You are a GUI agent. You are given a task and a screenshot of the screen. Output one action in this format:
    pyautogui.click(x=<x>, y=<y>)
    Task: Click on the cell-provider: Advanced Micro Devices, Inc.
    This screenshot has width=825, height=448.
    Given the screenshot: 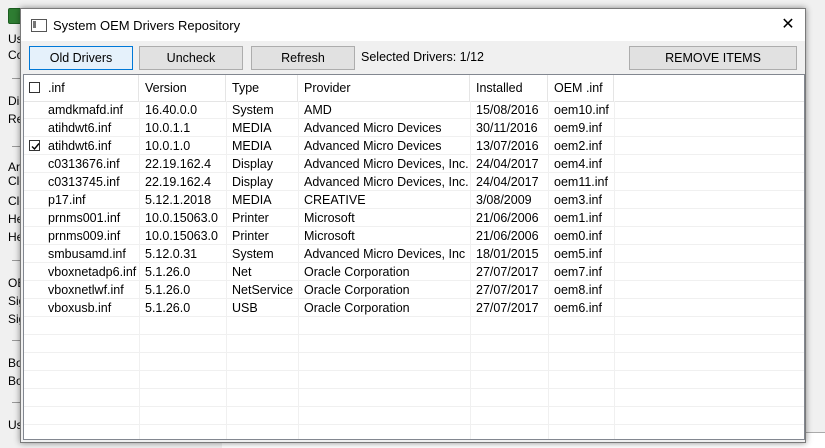 What is the action you would take?
    pyautogui.click(x=386, y=164)
    